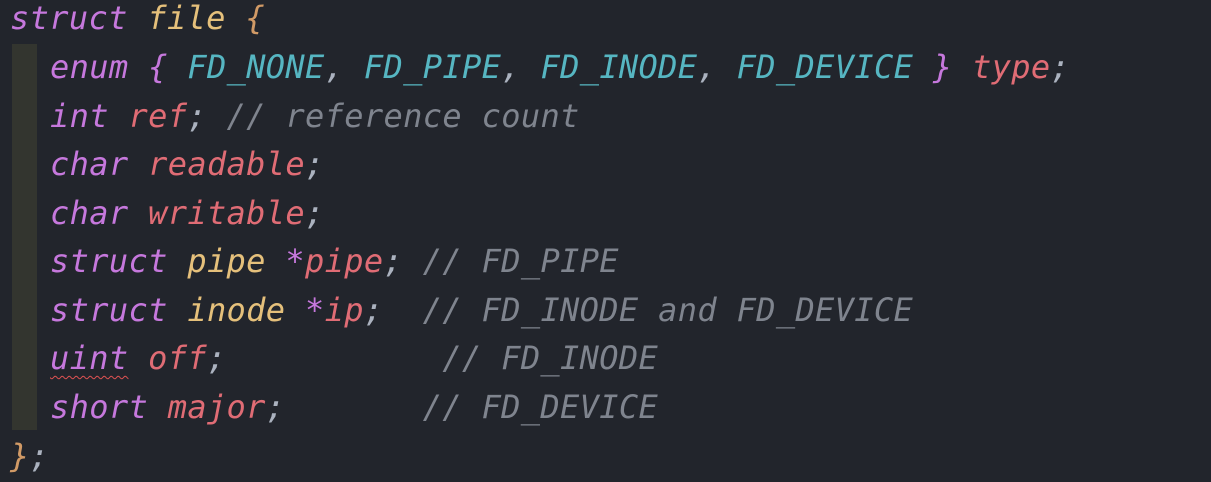  Describe the element at coordinates (255, 18) in the screenshot. I see `open-brace: {` at that location.